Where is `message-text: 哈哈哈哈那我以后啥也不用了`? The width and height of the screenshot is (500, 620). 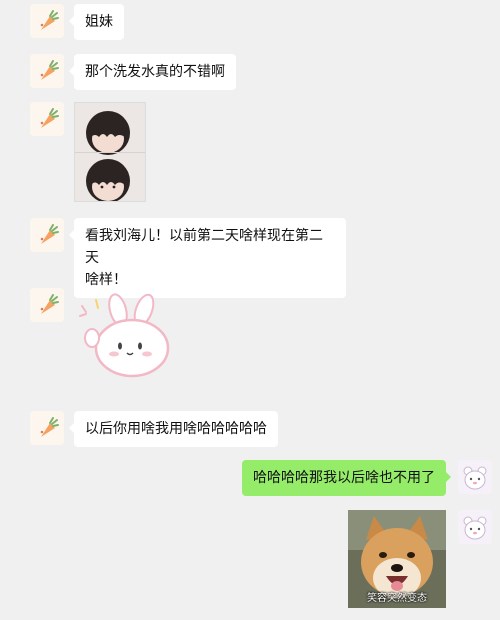 message-text: 哈哈哈哈那我以后啥也不用了 is located at coordinates (344, 478).